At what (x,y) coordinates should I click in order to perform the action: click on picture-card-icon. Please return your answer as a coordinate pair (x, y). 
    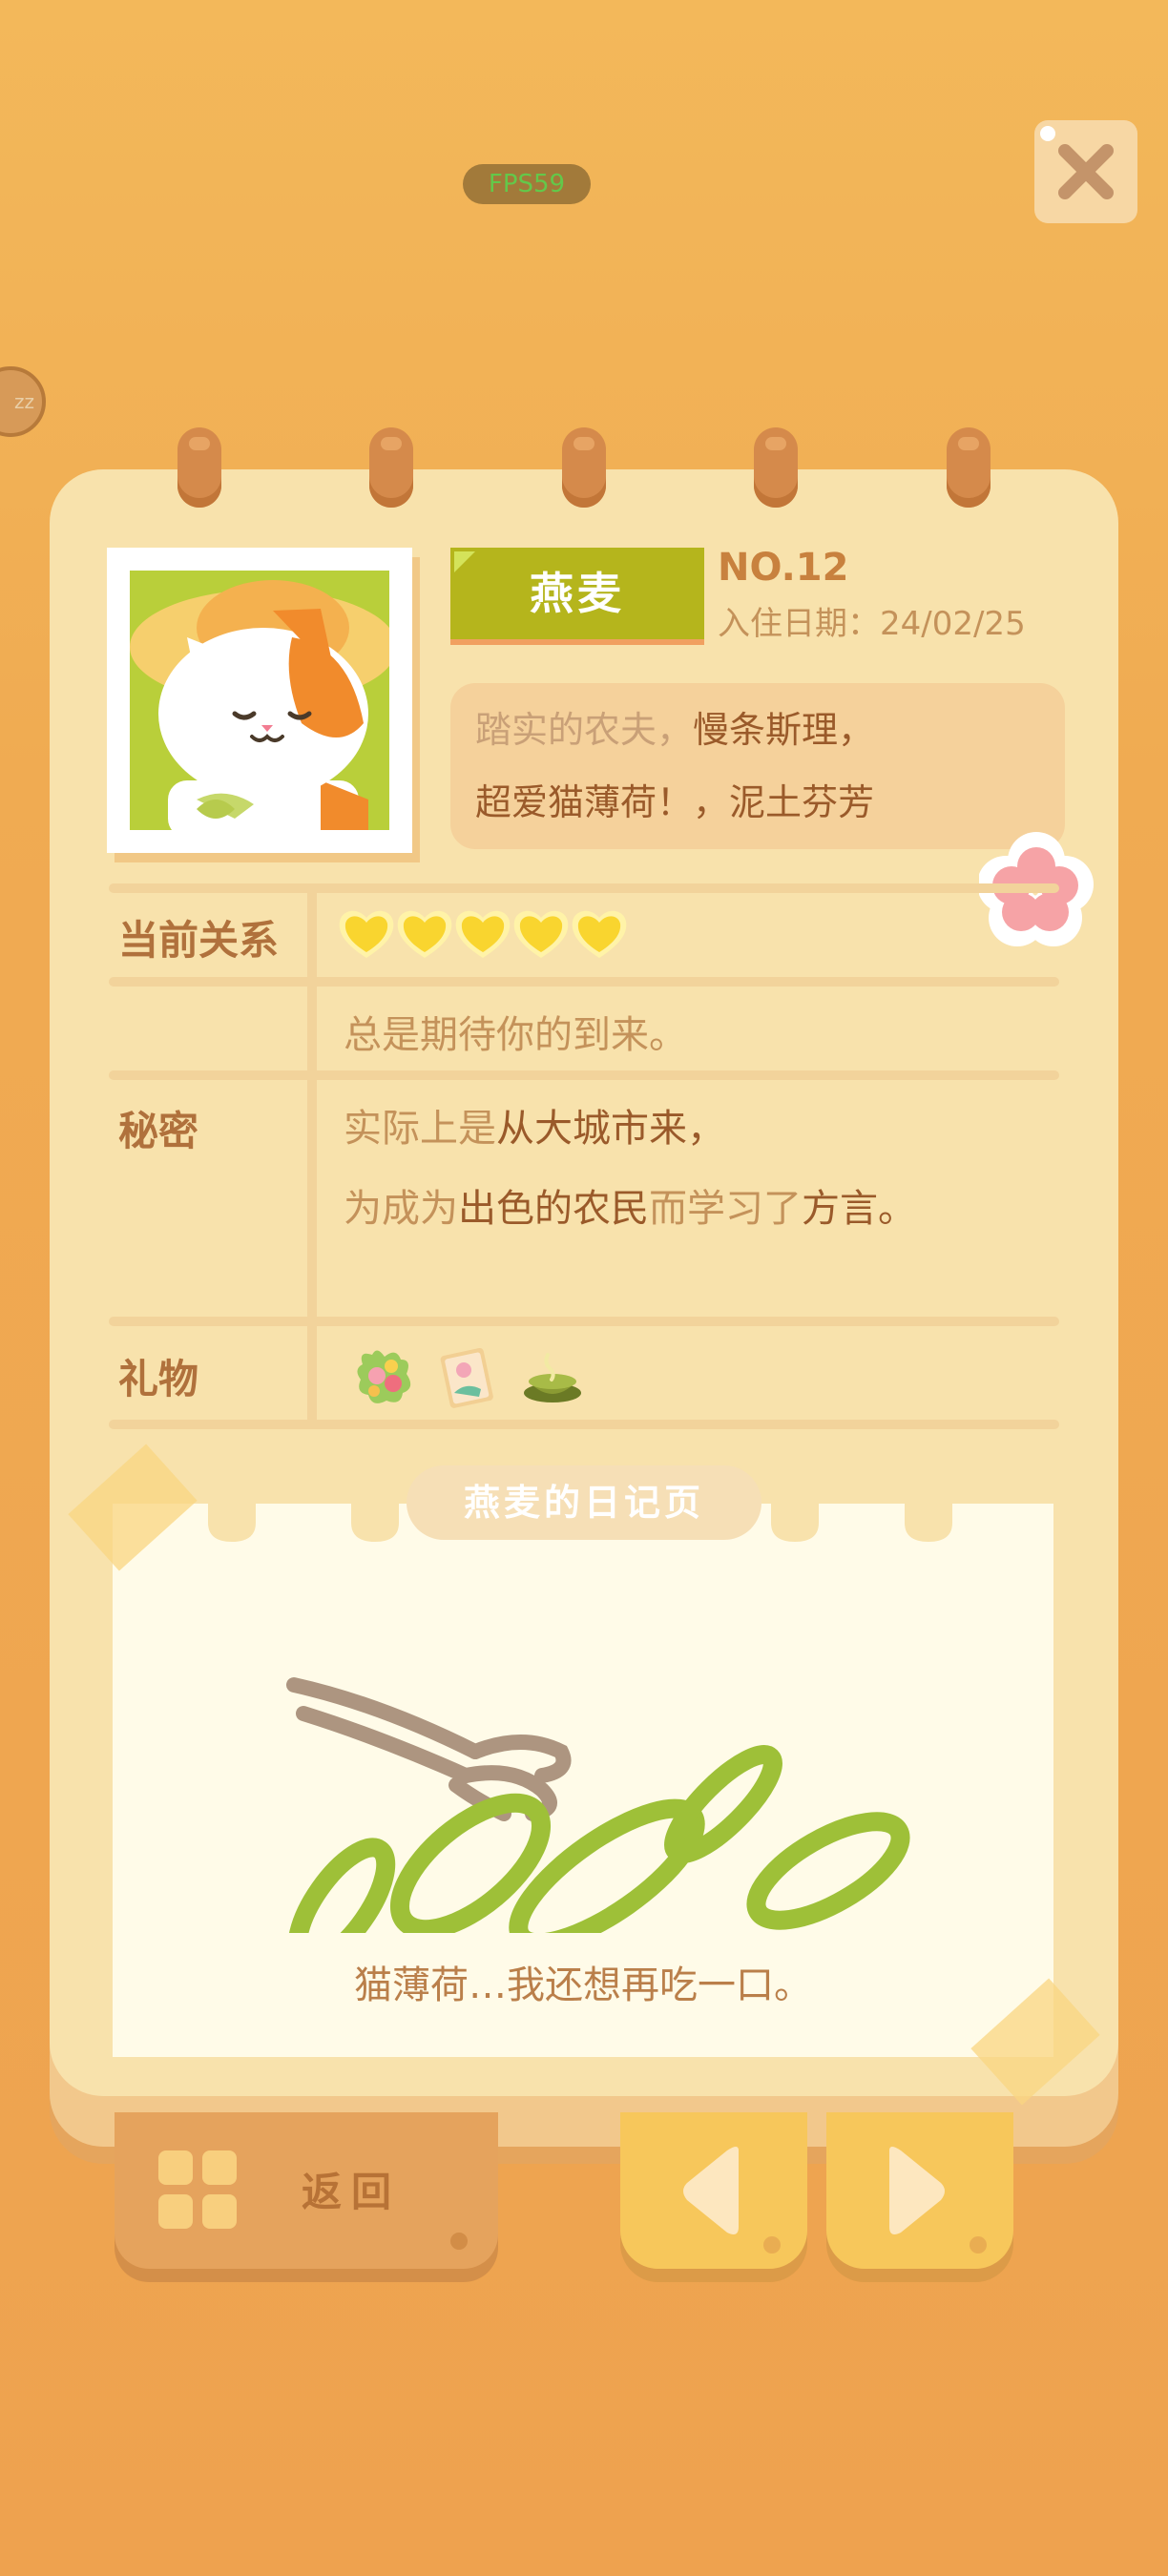
    Looking at the image, I should click on (468, 1376).